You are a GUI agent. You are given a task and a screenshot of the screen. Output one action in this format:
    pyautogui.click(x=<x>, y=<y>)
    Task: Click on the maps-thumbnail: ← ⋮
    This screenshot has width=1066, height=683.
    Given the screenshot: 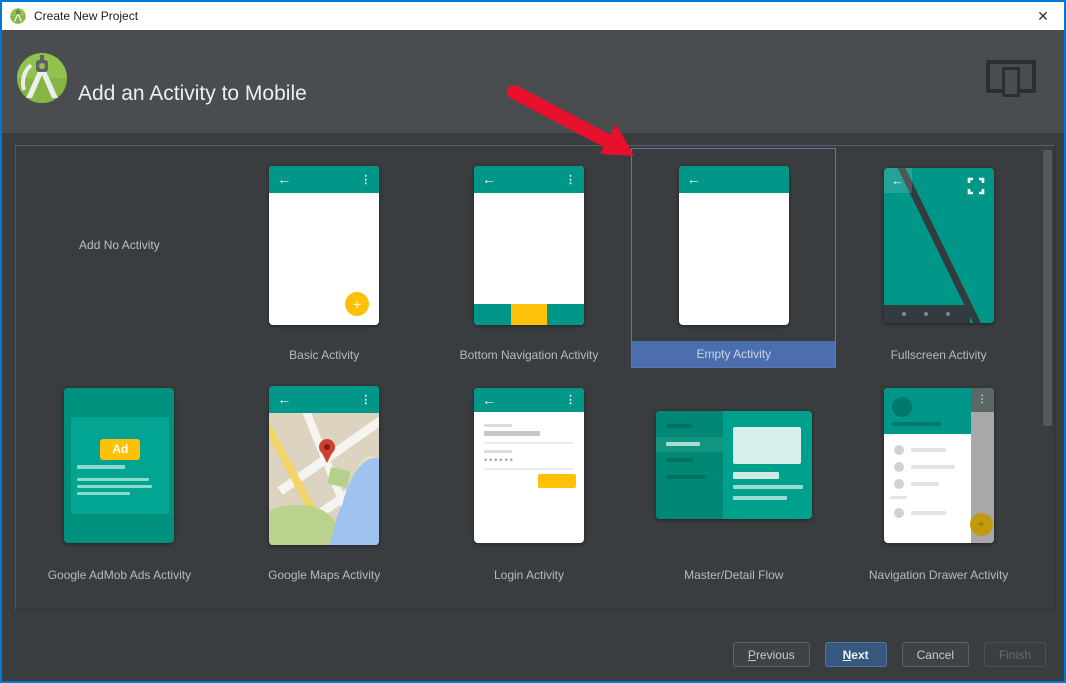 What is the action you would take?
    pyautogui.click(x=324, y=465)
    